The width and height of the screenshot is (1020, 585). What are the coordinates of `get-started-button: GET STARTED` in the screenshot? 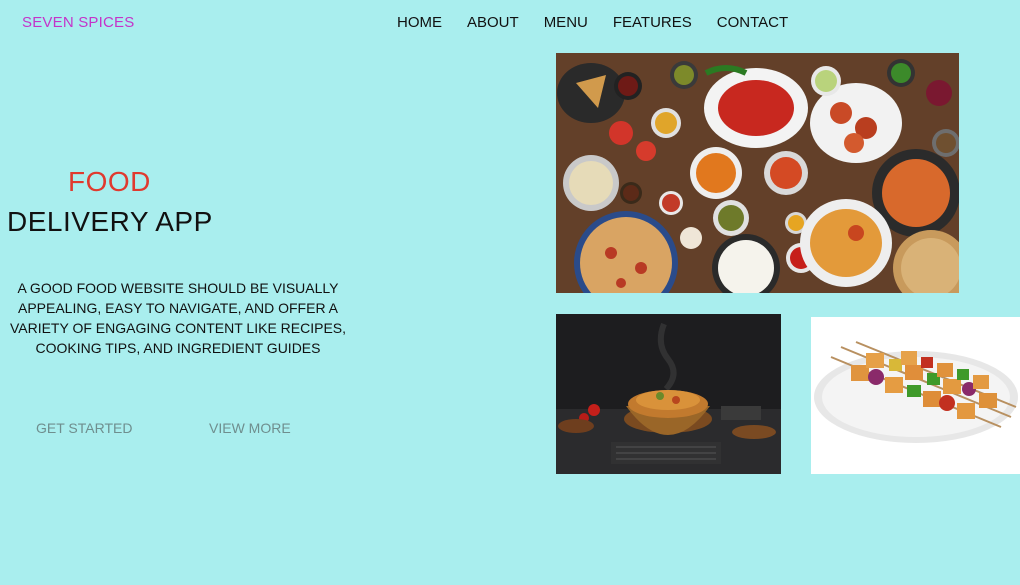 It's located at (84, 428).